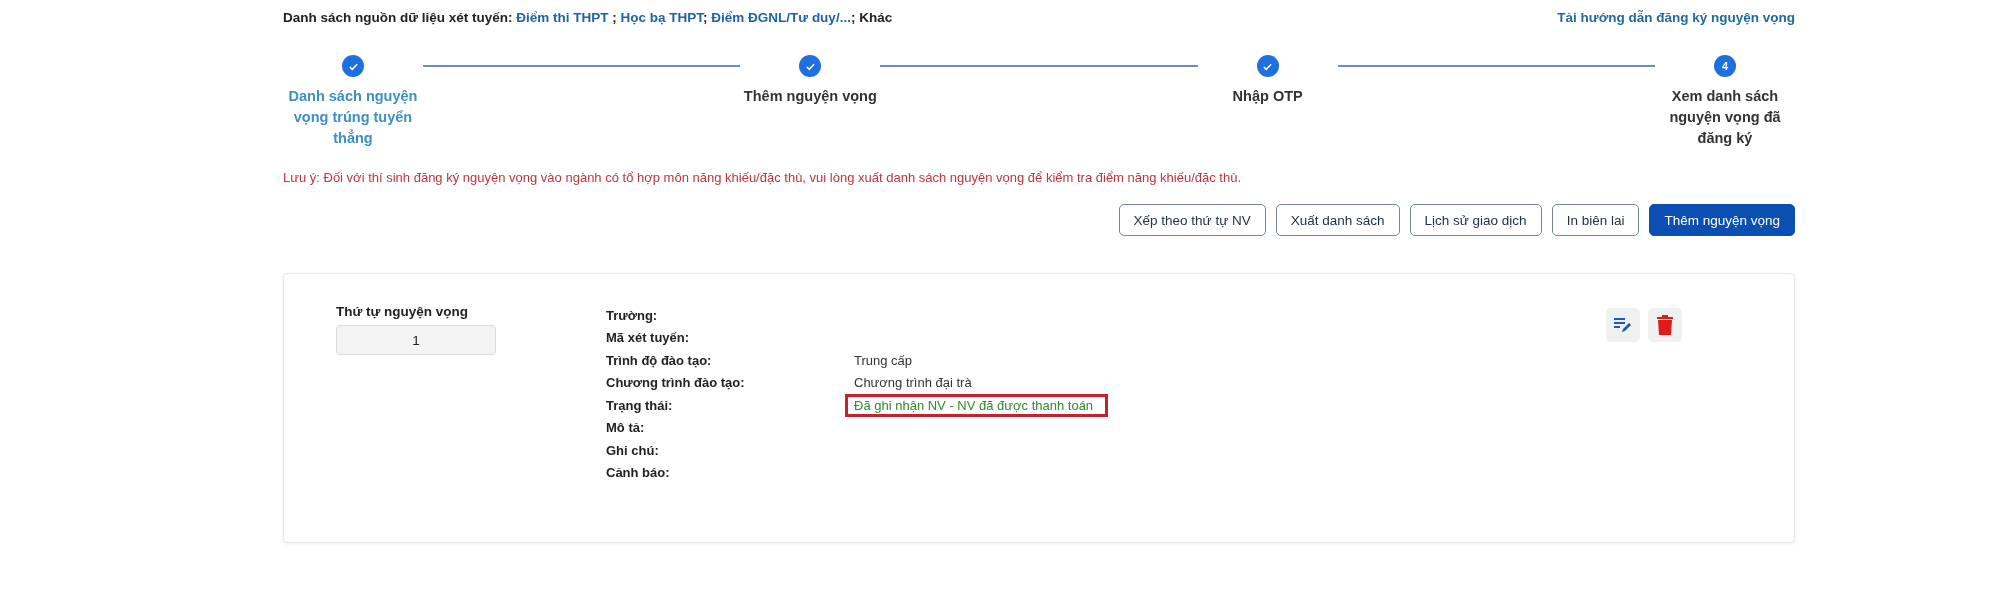 This screenshot has width=2000, height=598. What do you see at coordinates (1337, 220) in the screenshot?
I see `action-button: Xuất danh sách` at bounding box center [1337, 220].